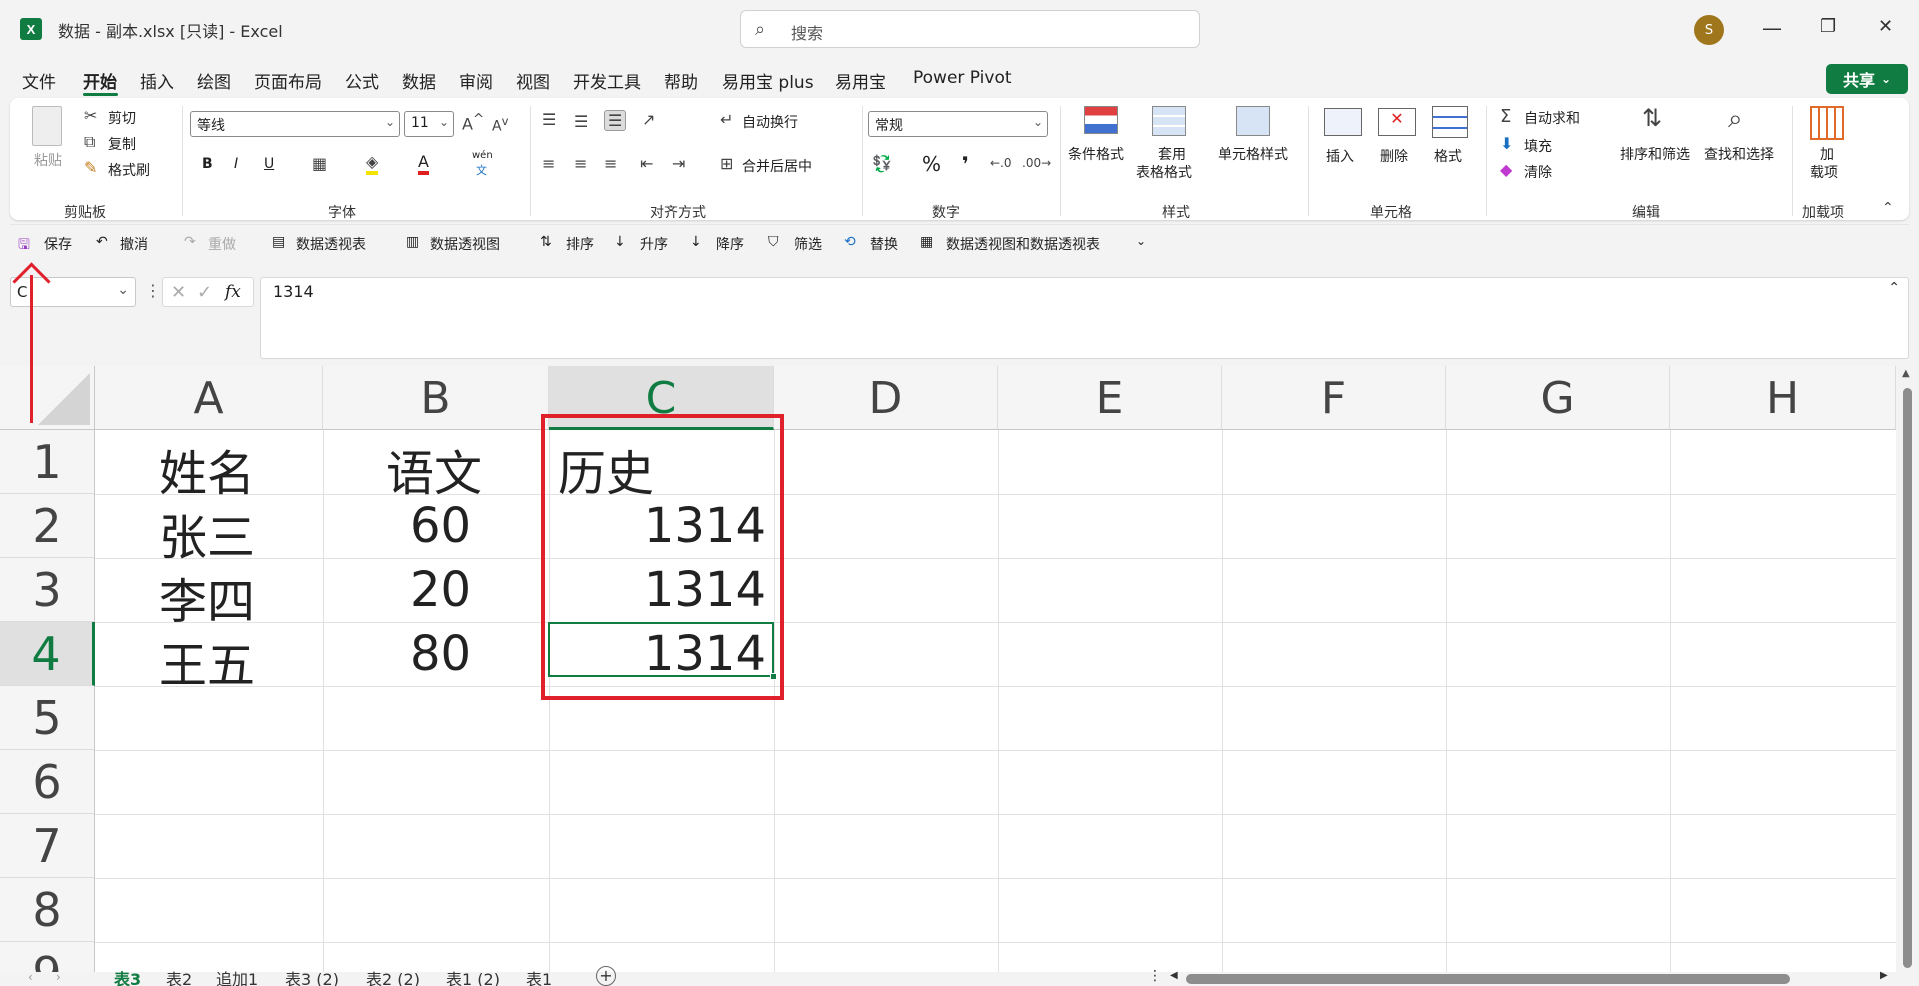  What do you see at coordinates (1783, 398) in the screenshot?
I see `column-header-h: H` at bounding box center [1783, 398].